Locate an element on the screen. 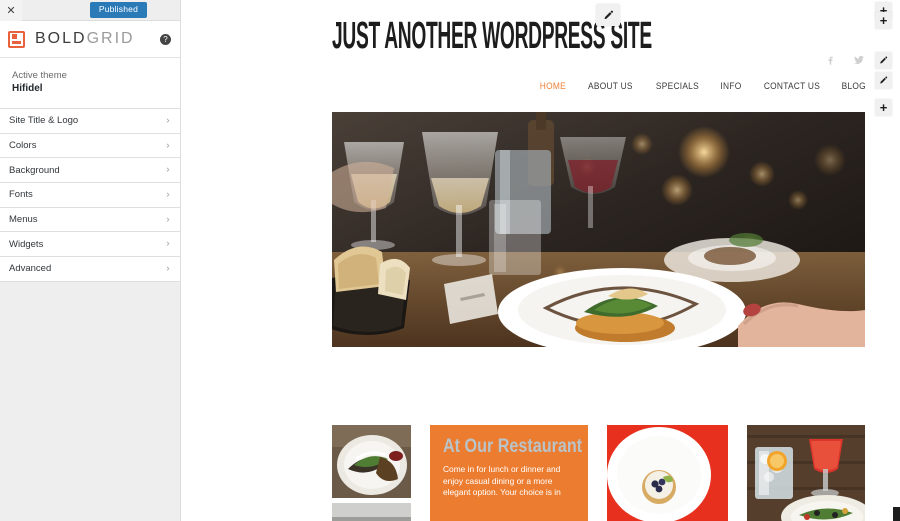 The image size is (900, 521). active-theme-name: Hifidel is located at coordinates (27, 88).